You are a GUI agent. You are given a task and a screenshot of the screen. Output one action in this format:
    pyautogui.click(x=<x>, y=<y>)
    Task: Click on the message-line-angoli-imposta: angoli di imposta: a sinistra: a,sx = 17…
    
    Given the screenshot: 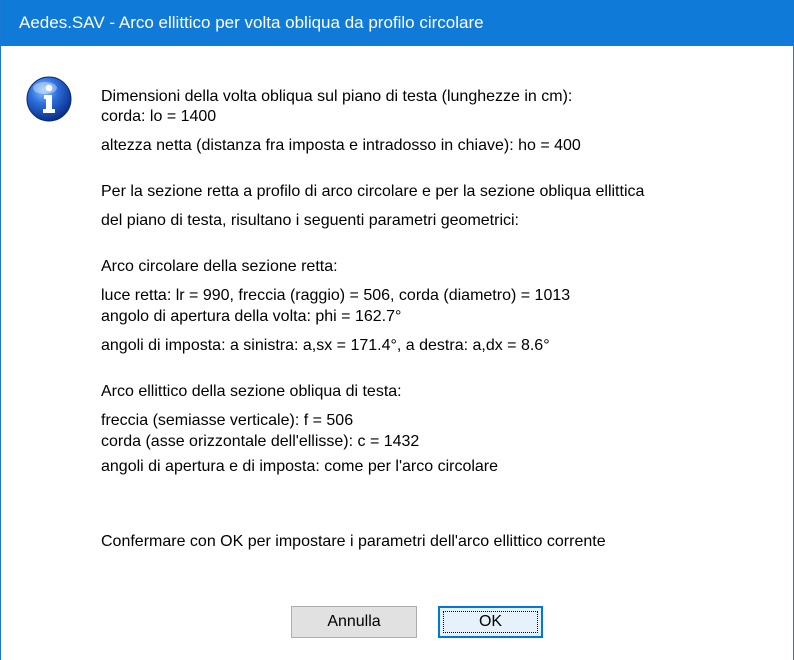 What is the action you would take?
    pyautogui.click(x=325, y=345)
    